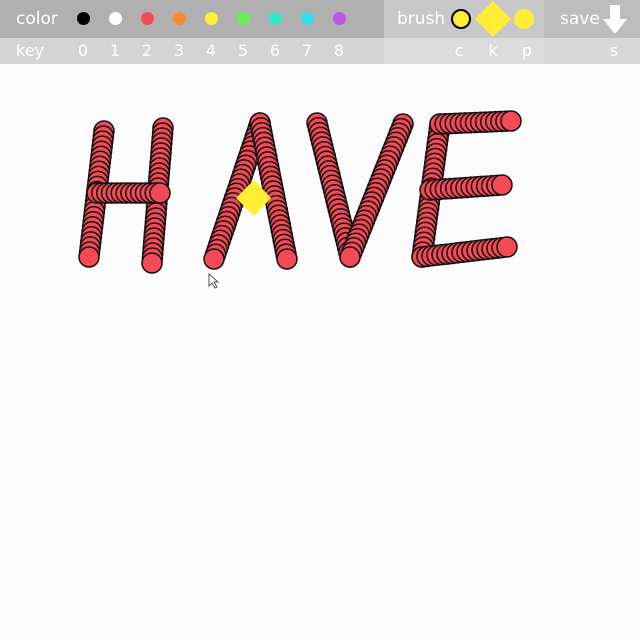 The height and width of the screenshot is (640, 640). What do you see at coordinates (459, 50) in the screenshot?
I see `circle-brush-key: c` at bounding box center [459, 50].